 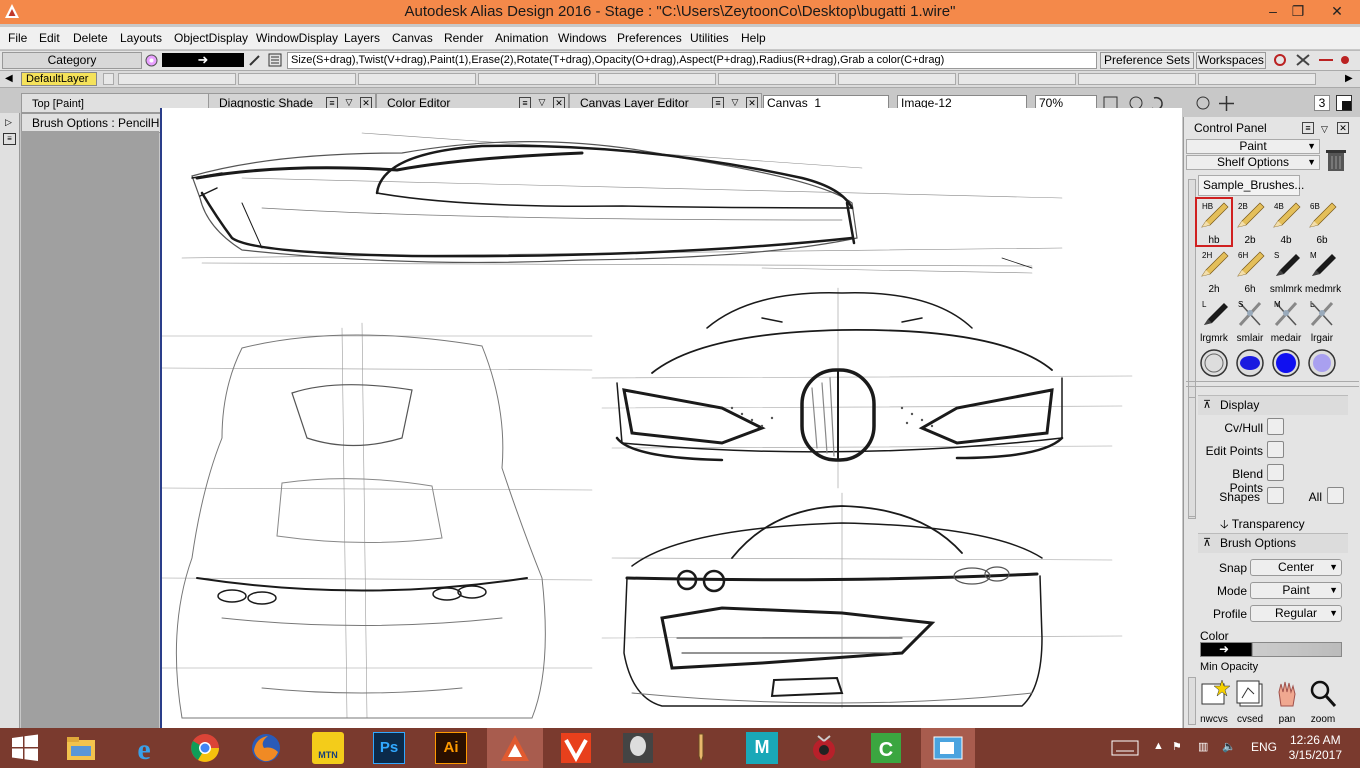 I want to click on brush-options-section-header: ⊼ Brush Options, so click(x=1273, y=543).